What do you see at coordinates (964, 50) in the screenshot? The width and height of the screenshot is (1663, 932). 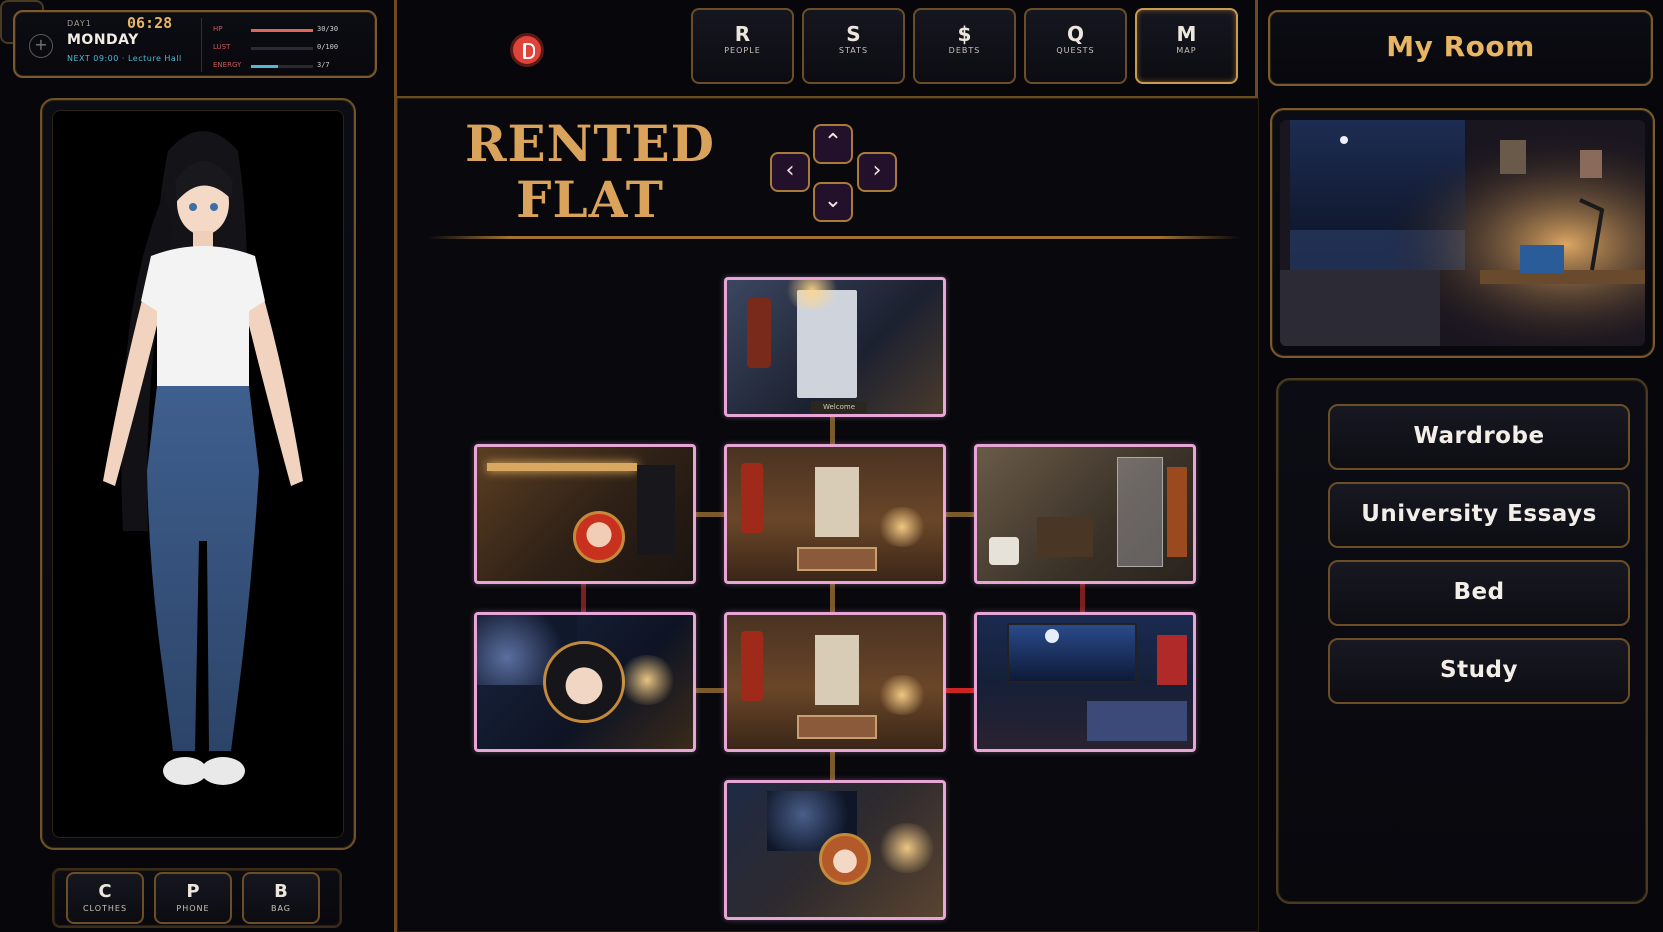 I see `nav-label: DEBTS` at bounding box center [964, 50].